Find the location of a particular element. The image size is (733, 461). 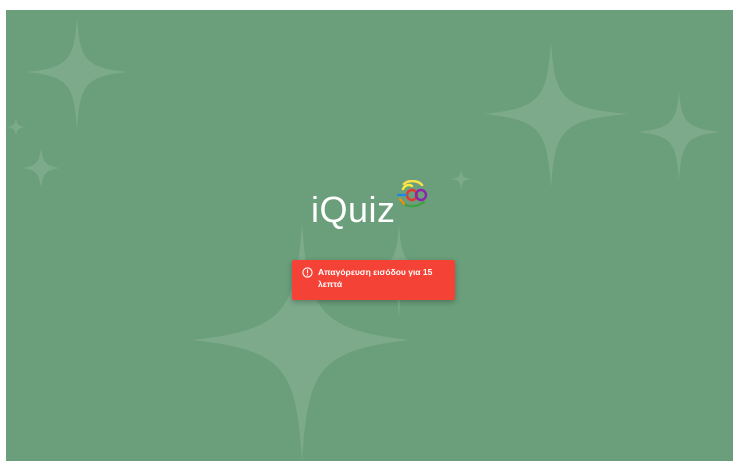

error-alert: Απαγόρευση εισόδου για 15 λεπτά is located at coordinates (373, 280).